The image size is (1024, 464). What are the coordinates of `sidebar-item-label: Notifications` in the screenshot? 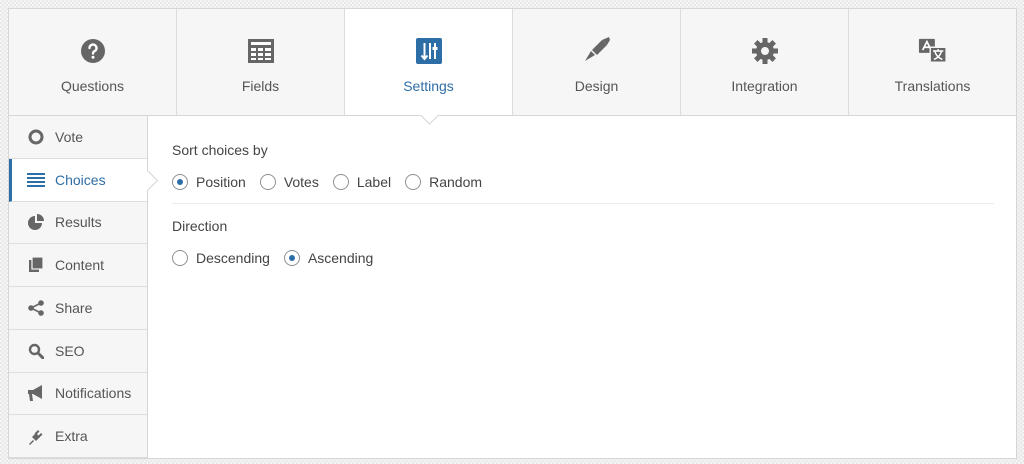 It's located at (93, 393).